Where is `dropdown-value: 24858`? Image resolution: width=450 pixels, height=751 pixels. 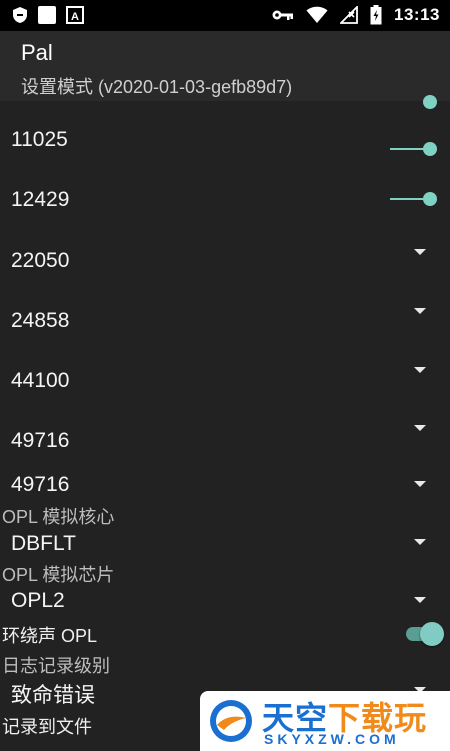
dropdown-value: 24858 is located at coordinates (40, 320).